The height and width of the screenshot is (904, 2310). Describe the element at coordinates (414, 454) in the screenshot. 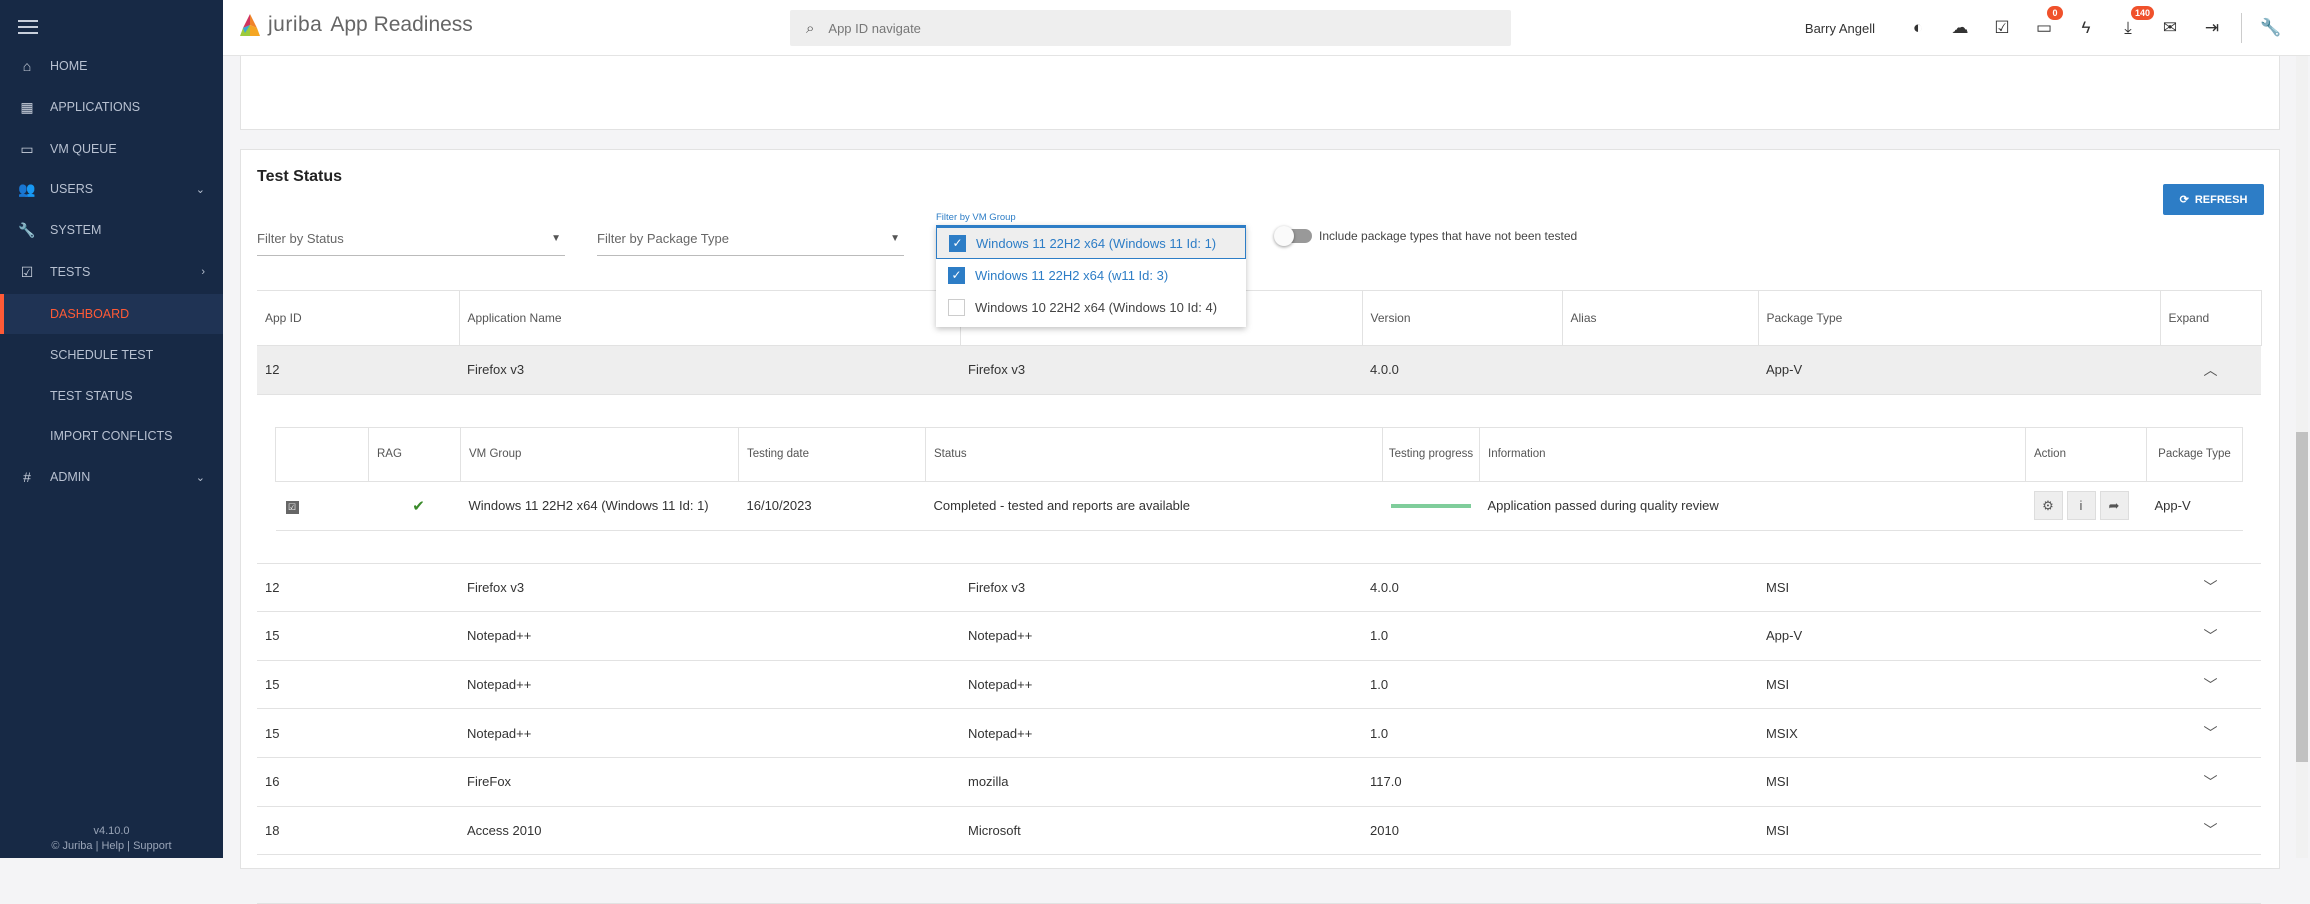

I see `detail-column-header: RAG` at that location.